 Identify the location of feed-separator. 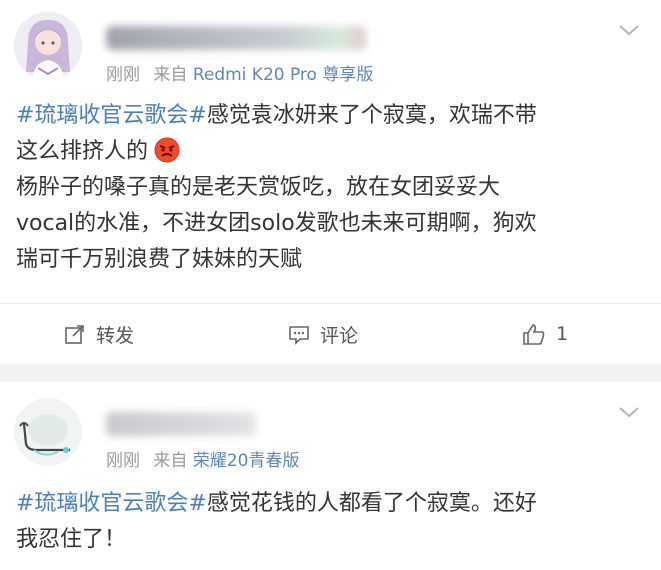
(330, 373).